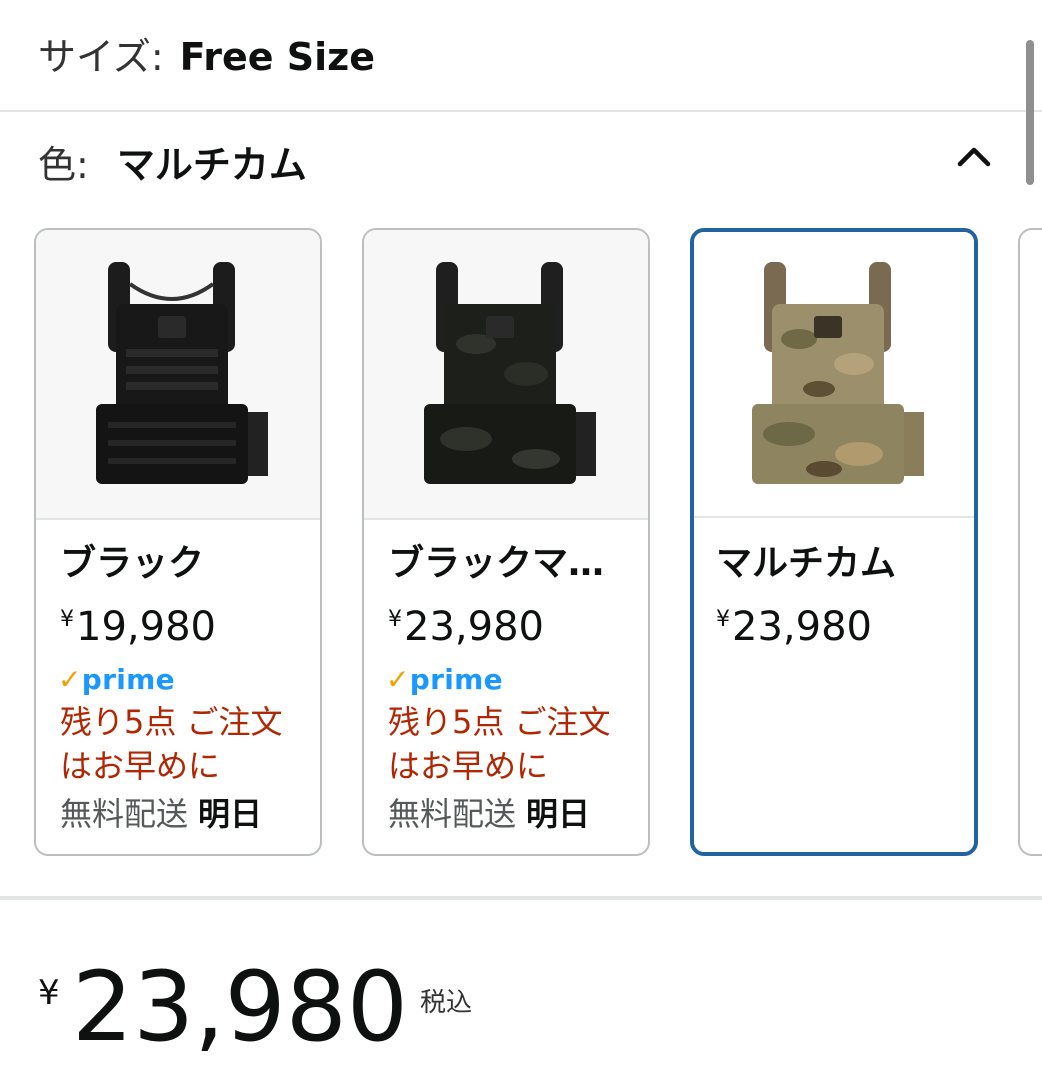 The height and width of the screenshot is (1080, 1042). Describe the element at coordinates (834, 375) in the screenshot. I see `product-image-multicam` at that location.